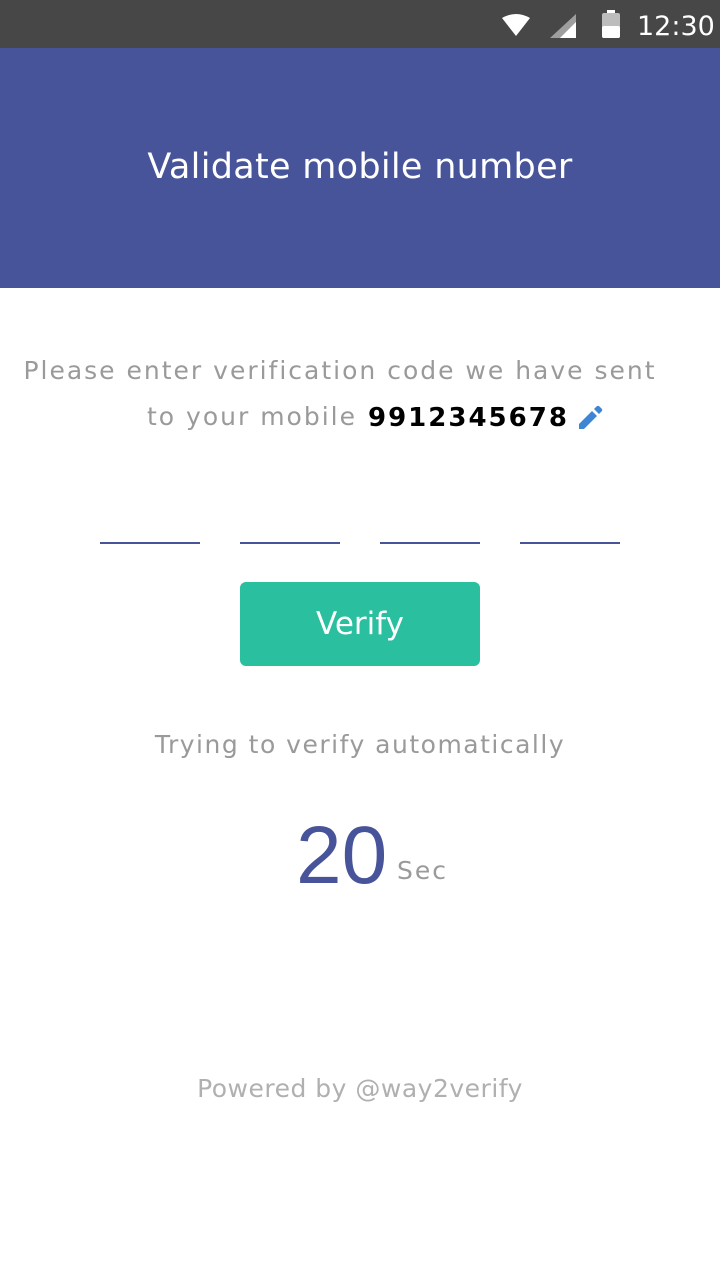  What do you see at coordinates (252, 416) in the screenshot?
I see `instruction-mobile-label: to your mobile` at bounding box center [252, 416].